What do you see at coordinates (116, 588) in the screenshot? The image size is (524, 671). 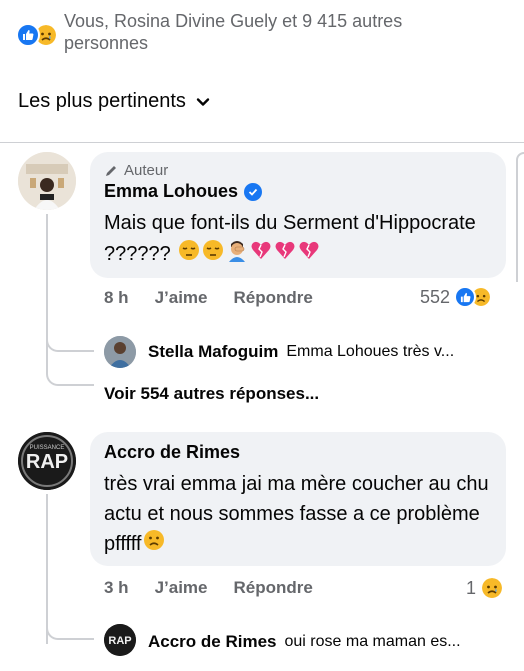 I see `comment-time: 3 h` at bounding box center [116, 588].